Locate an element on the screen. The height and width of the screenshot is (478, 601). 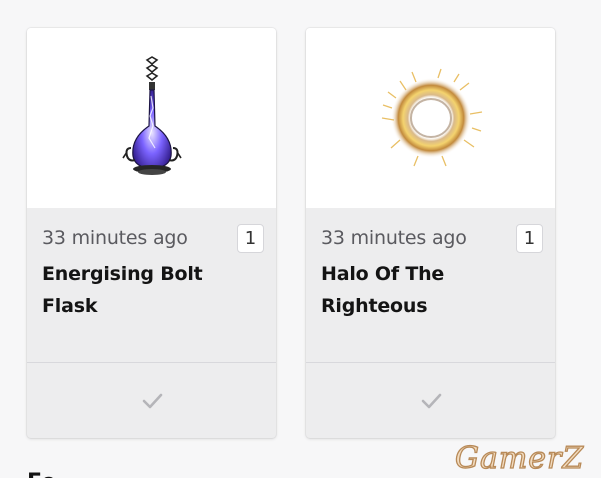
card-body: 33 minutes ago 1 Energising Bolt Flask is located at coordinates (151, 285).